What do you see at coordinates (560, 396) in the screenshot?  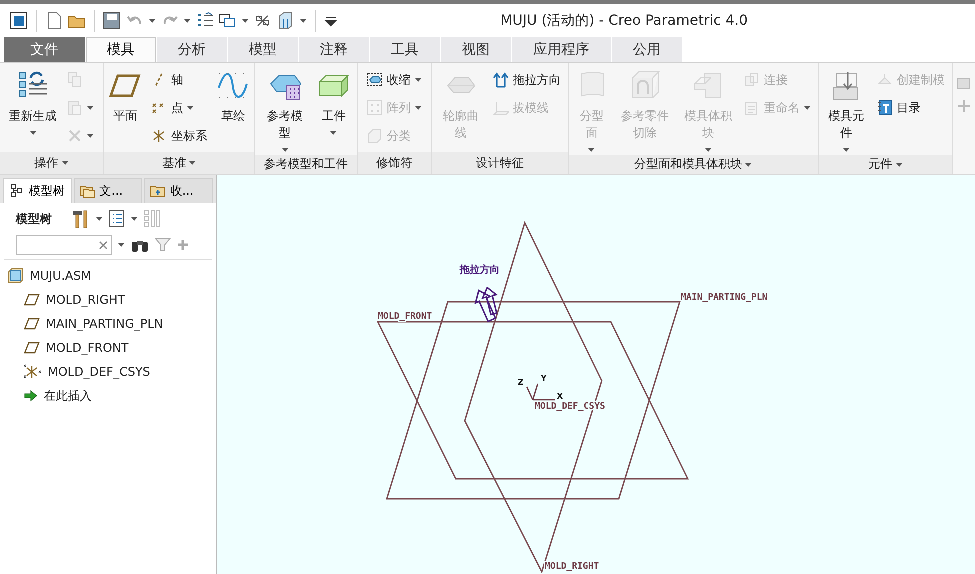 I see `axis-label: X` at bounding box center [560, 396].